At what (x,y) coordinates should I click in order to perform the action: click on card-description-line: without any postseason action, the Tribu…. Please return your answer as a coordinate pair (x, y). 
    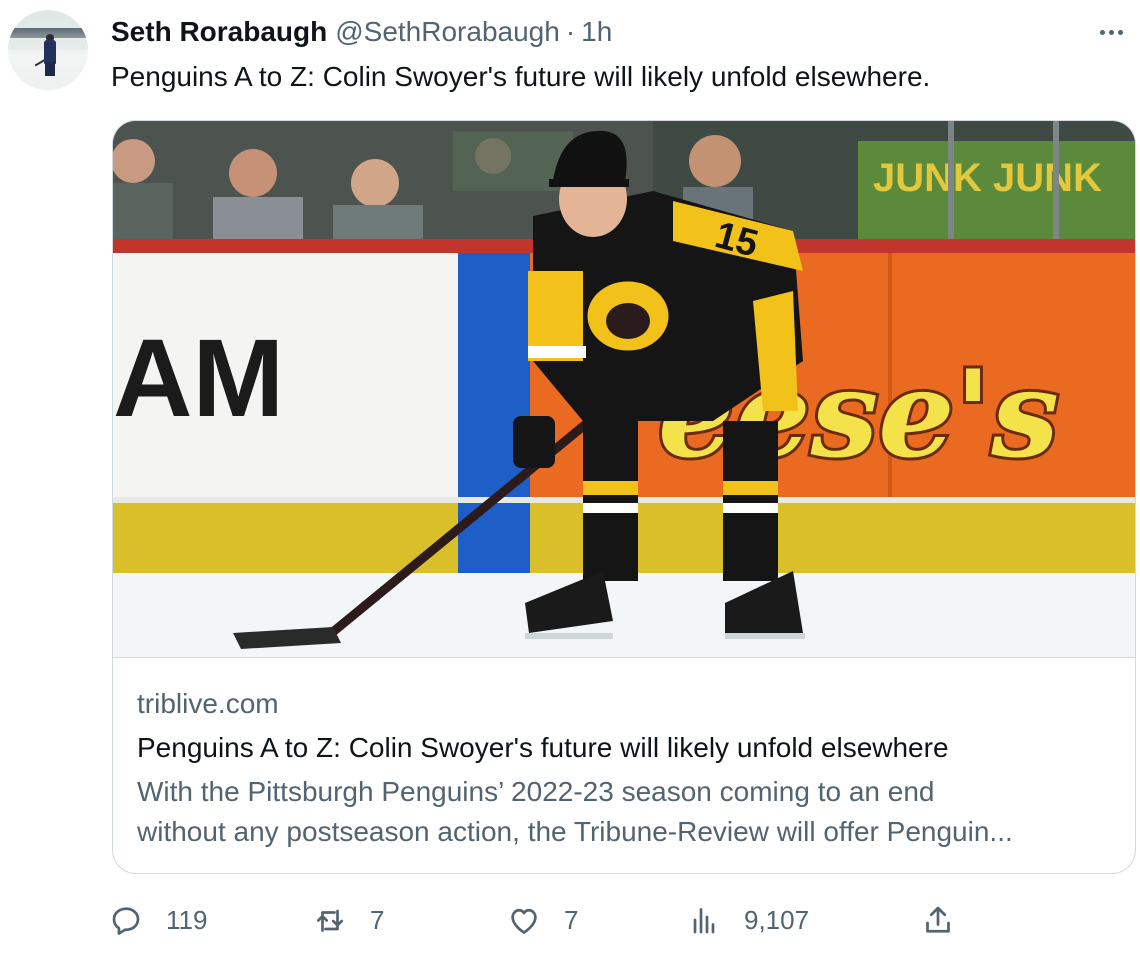
    Looking at the image, I should click on (575, 831).